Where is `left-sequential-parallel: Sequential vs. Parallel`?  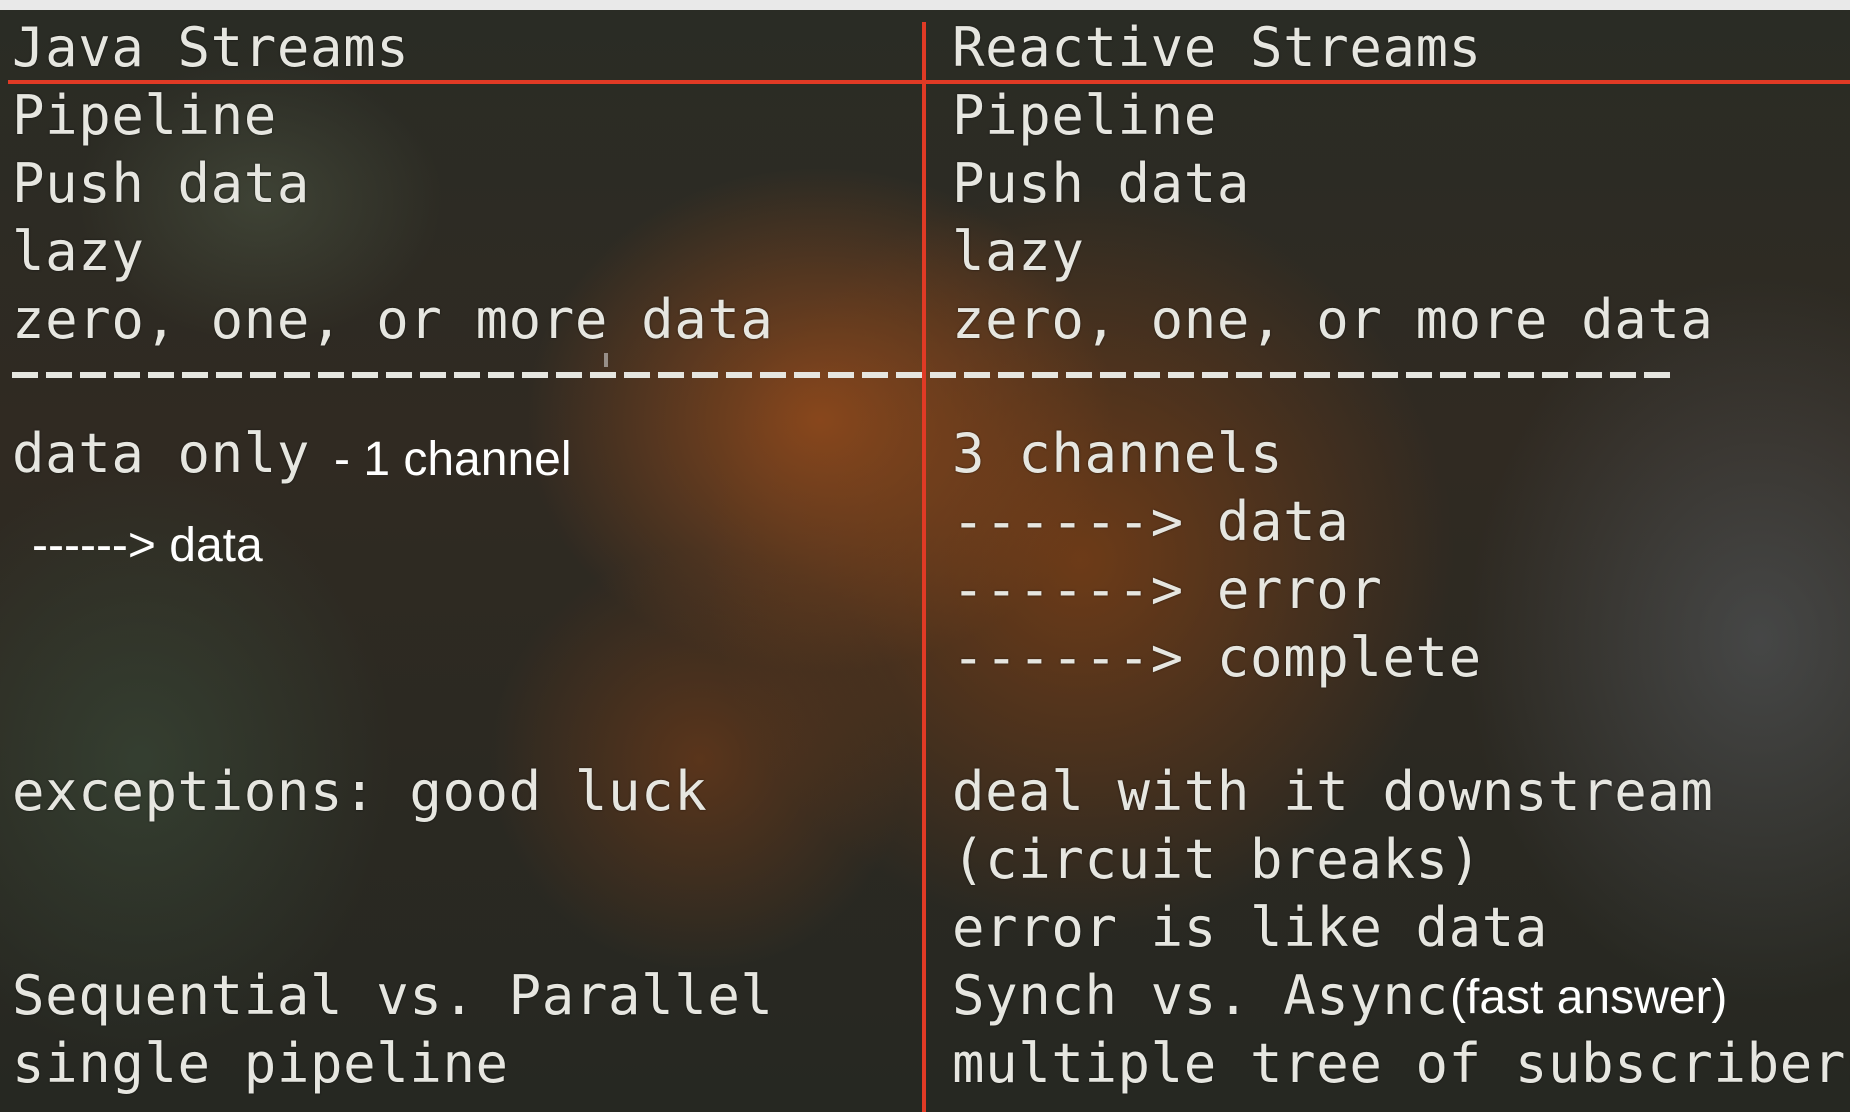 left-sequential-parallel: Sequential vs. Parallel is located at coordinates (393, 995).